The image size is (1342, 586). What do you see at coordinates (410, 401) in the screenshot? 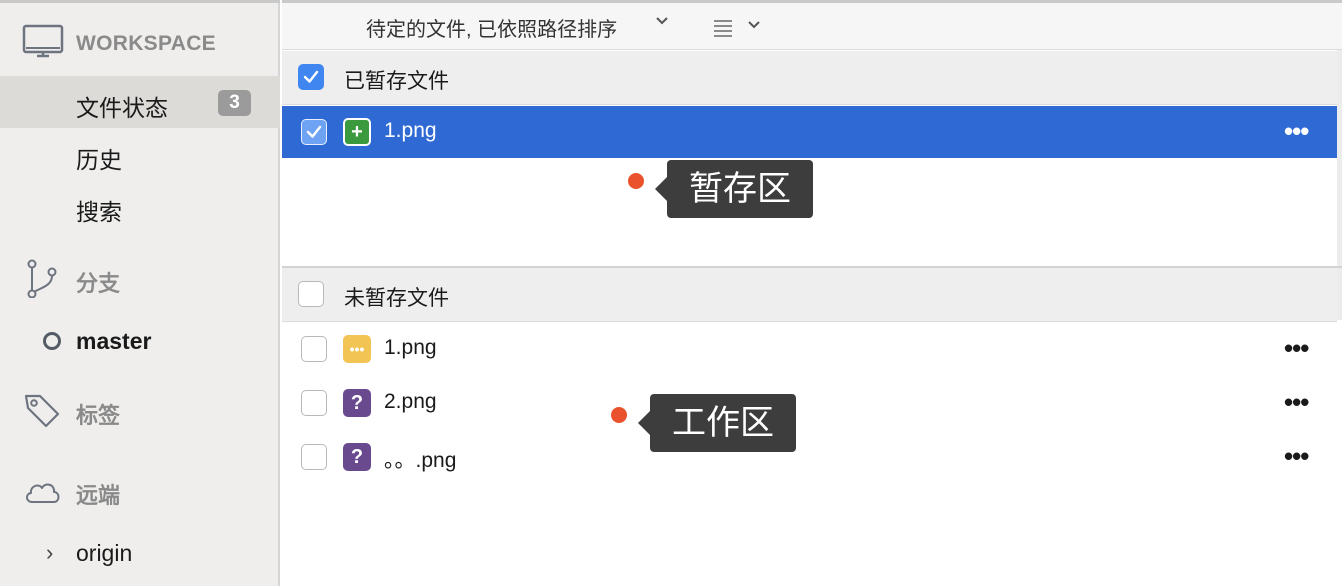
I see `file-name: 2.png` at bounding box center [410, 401].